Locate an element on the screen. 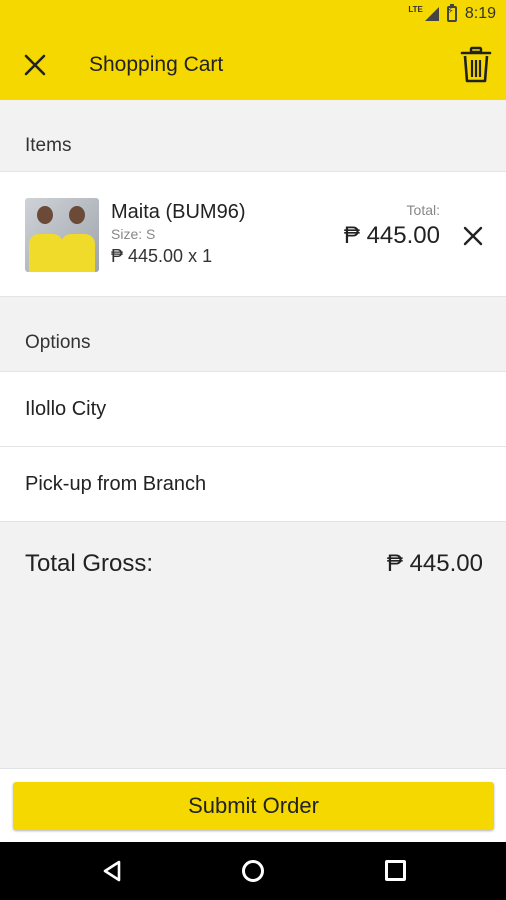 The width and height of the screenshot is (506, 900). battery-icon is located at coordinates (451, 13).